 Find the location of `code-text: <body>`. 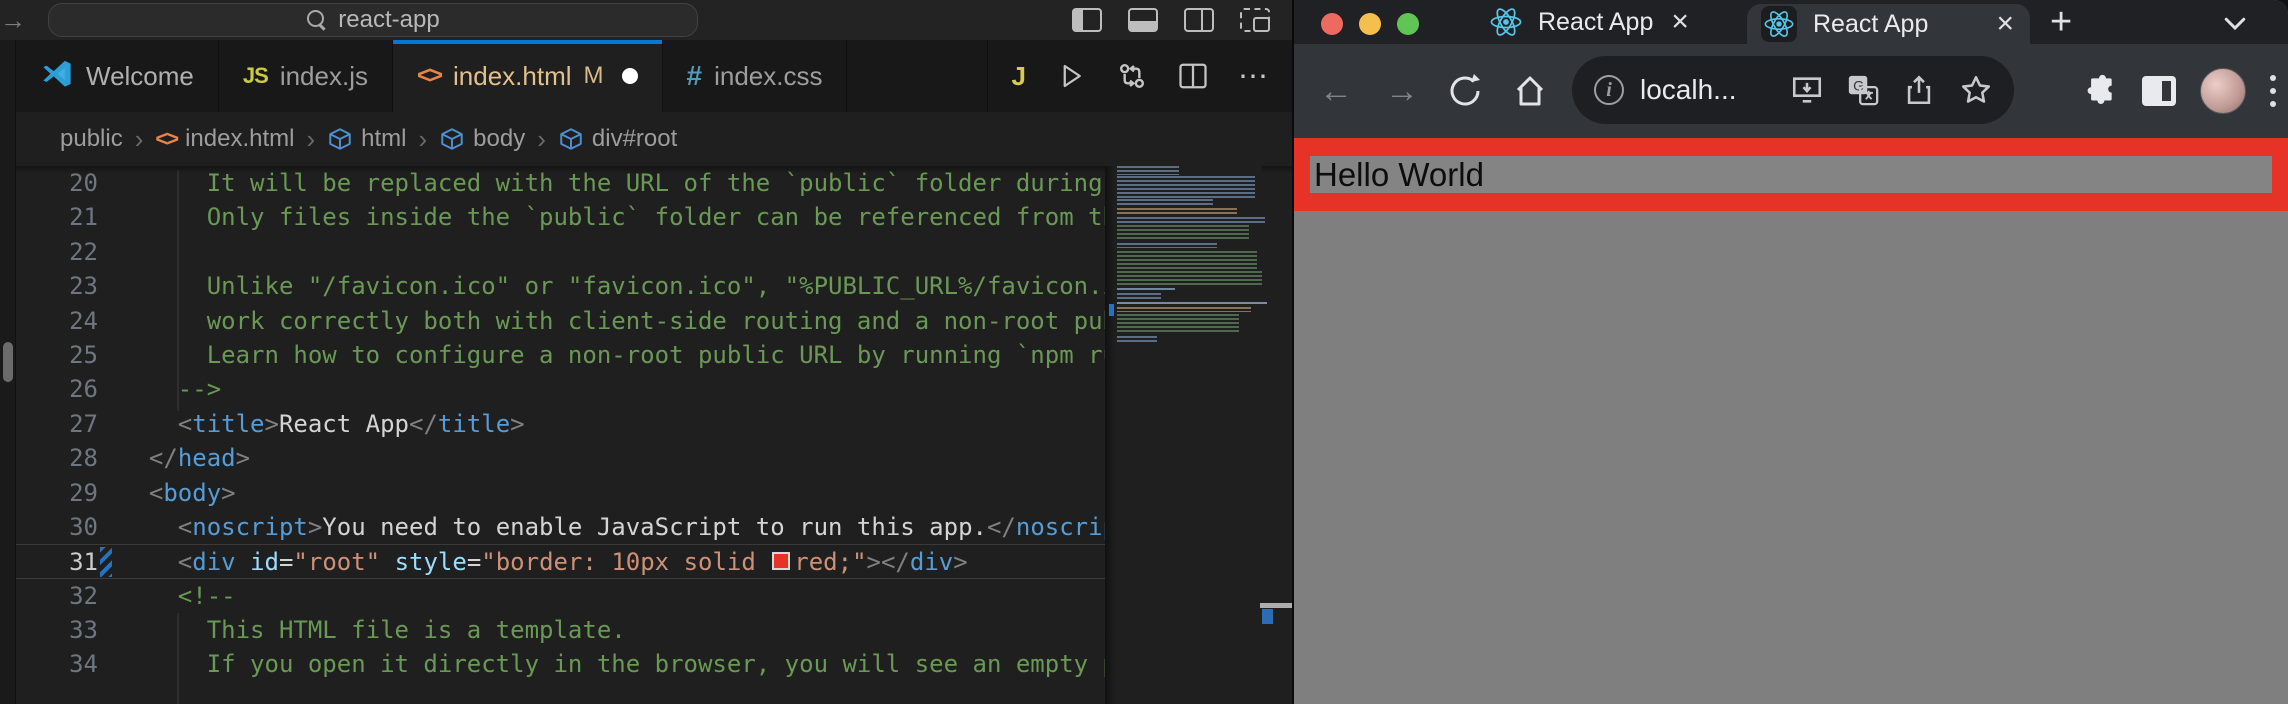

code-text: <body> is located at coordinates (192, 492).